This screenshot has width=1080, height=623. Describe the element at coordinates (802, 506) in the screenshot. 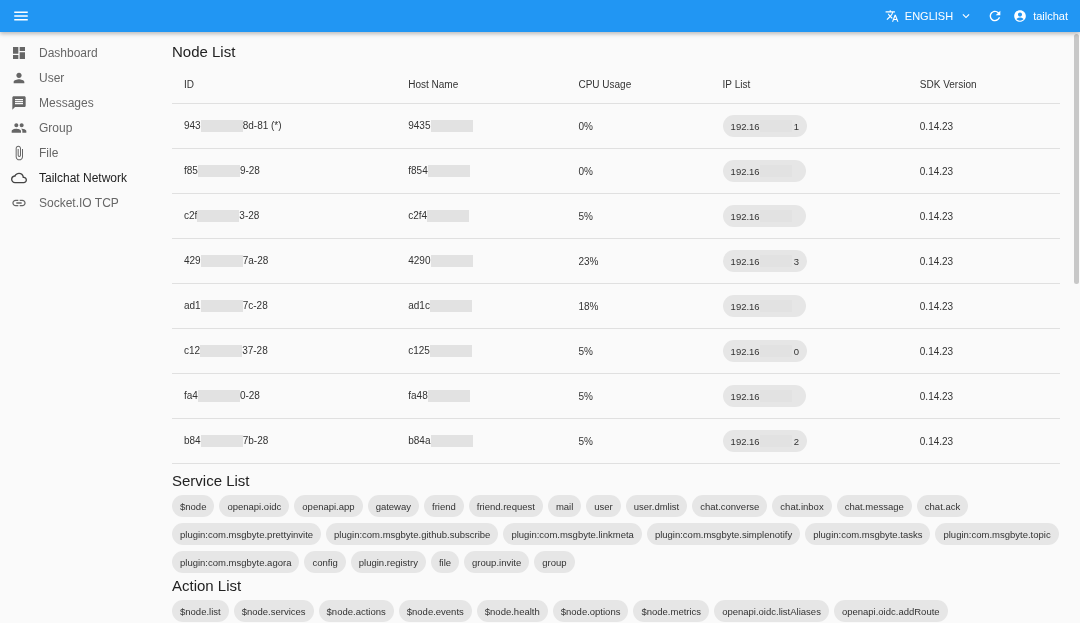

I see `service-chip: chat.inbox` at that location.